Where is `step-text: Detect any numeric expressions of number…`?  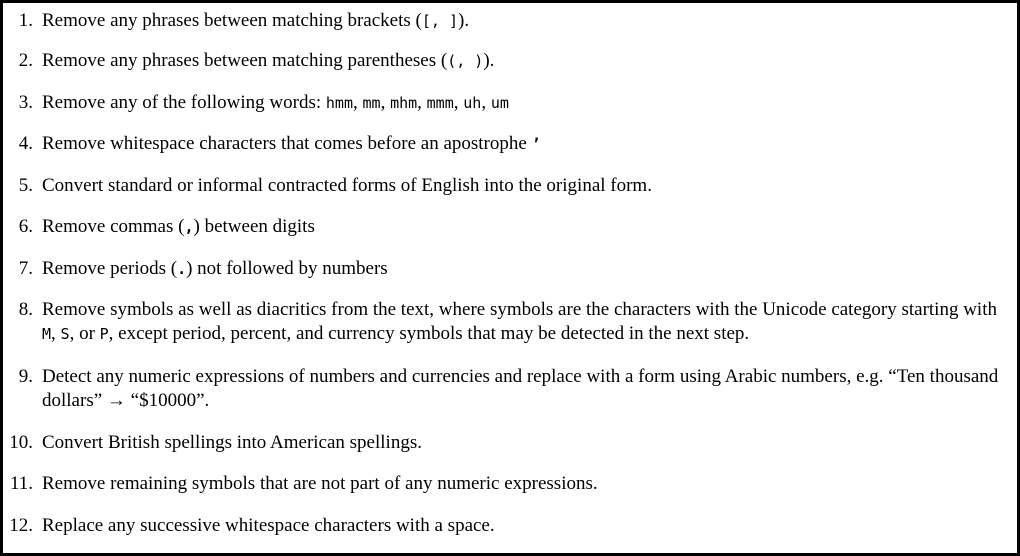 step-text: Detect any numeric expressions of number… is located at coordinates (525, 389).